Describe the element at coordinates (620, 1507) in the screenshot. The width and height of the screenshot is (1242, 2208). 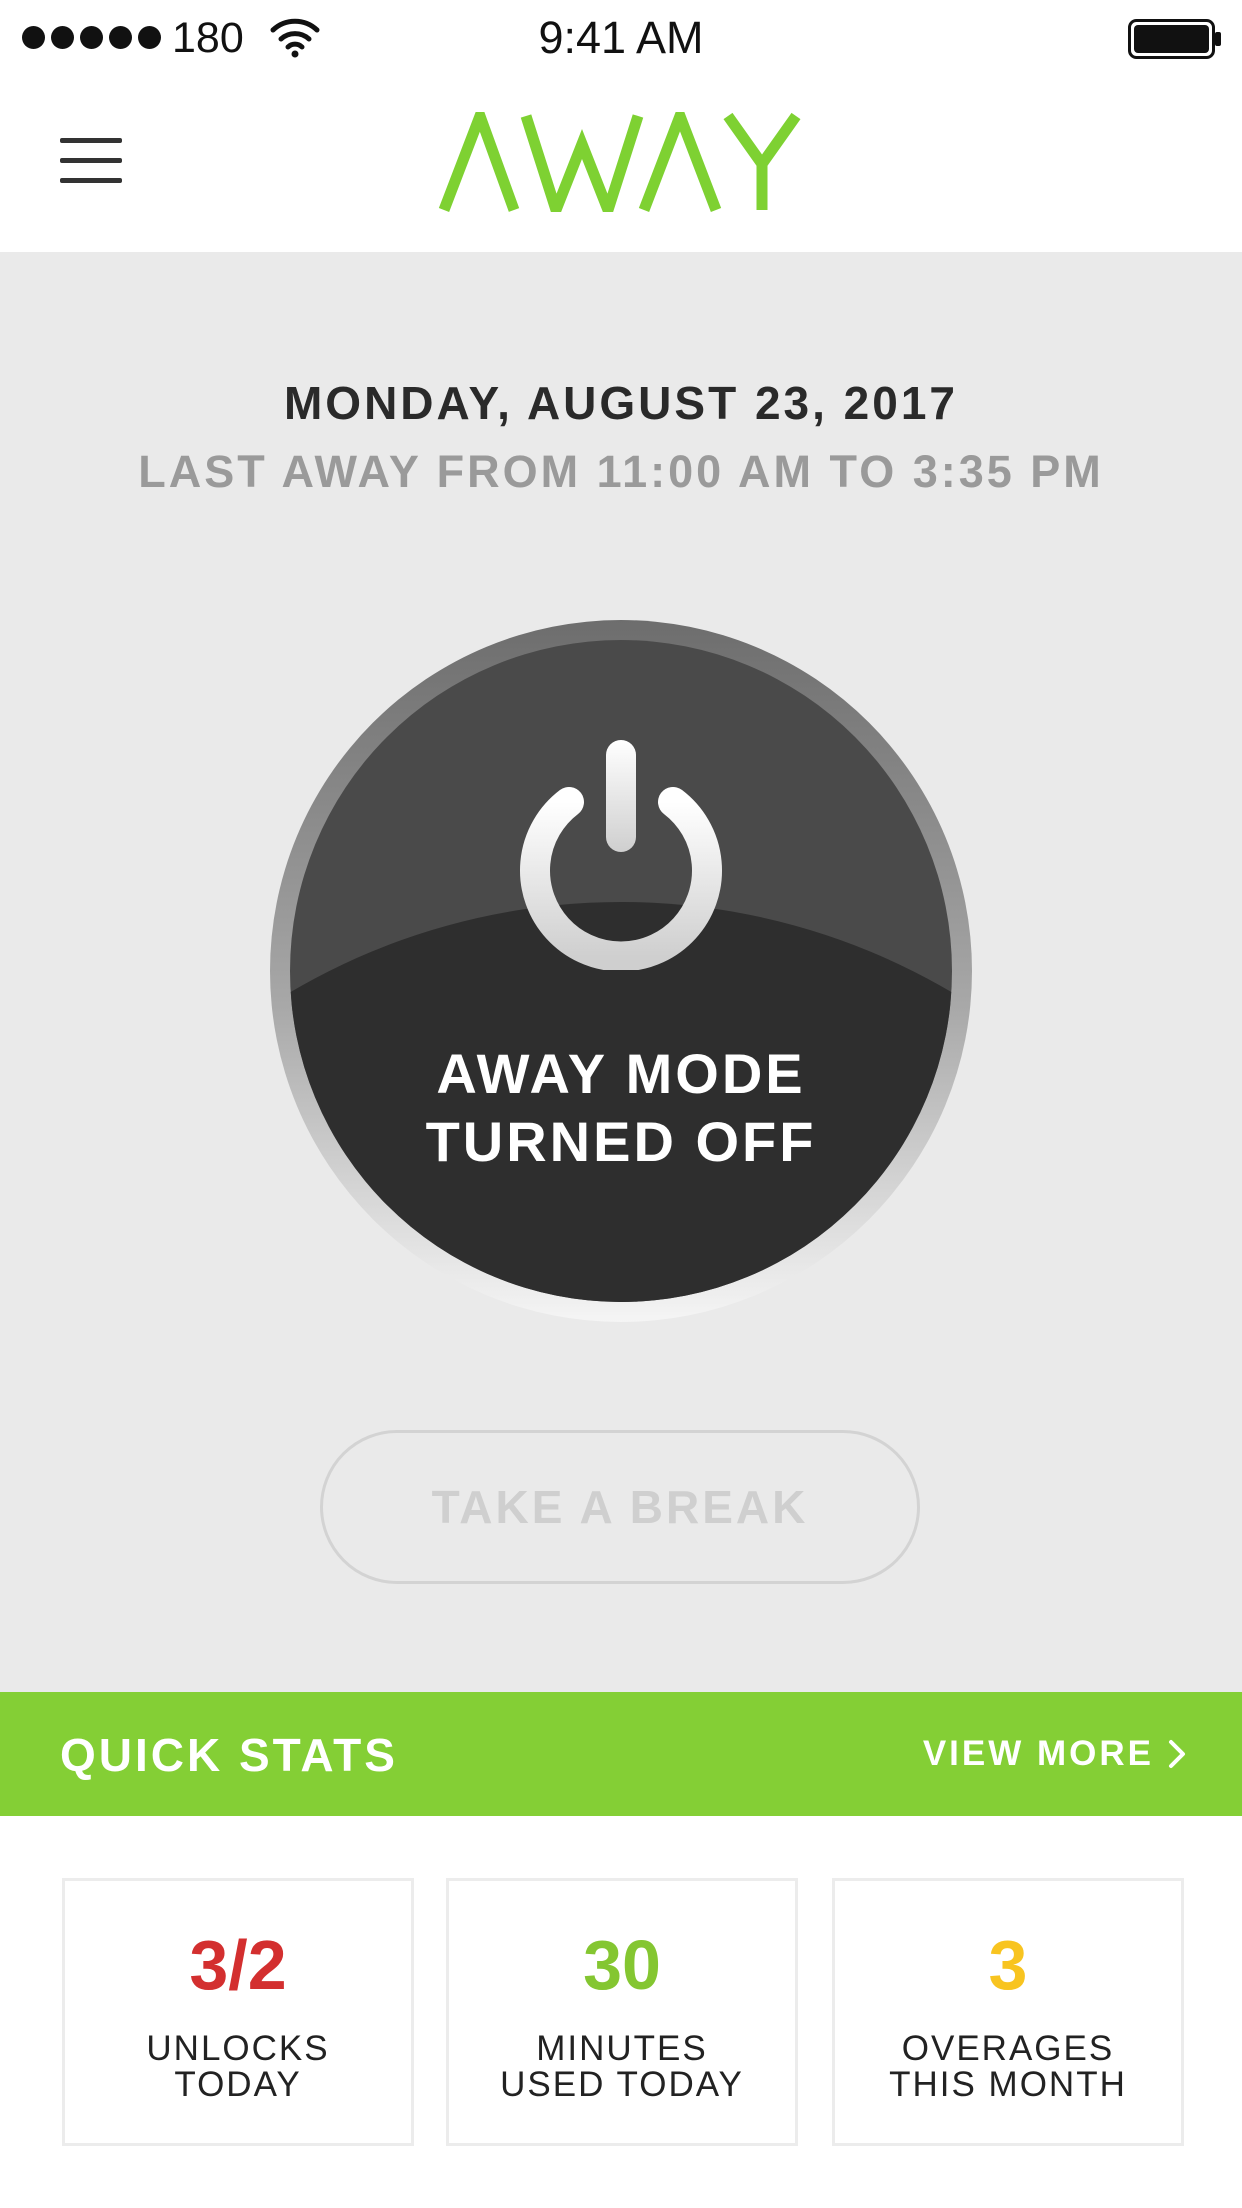
I see `take-a-break-button: TAKE A BREAK` at that location.